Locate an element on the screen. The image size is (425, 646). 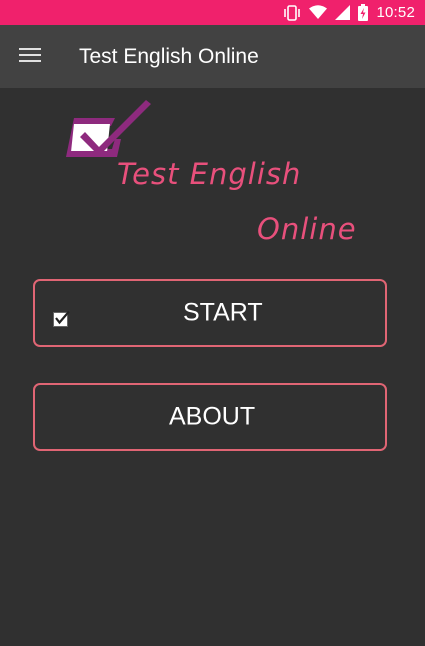
hamburger-menu-icon is located at coordinates (30, 57).